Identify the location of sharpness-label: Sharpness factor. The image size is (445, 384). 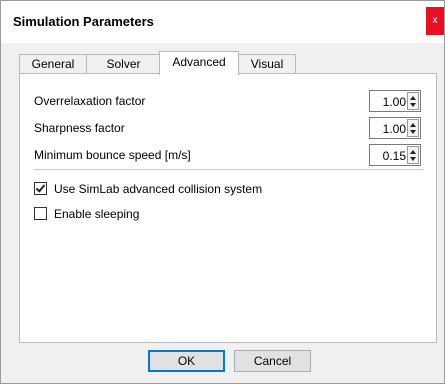
(79, 128).